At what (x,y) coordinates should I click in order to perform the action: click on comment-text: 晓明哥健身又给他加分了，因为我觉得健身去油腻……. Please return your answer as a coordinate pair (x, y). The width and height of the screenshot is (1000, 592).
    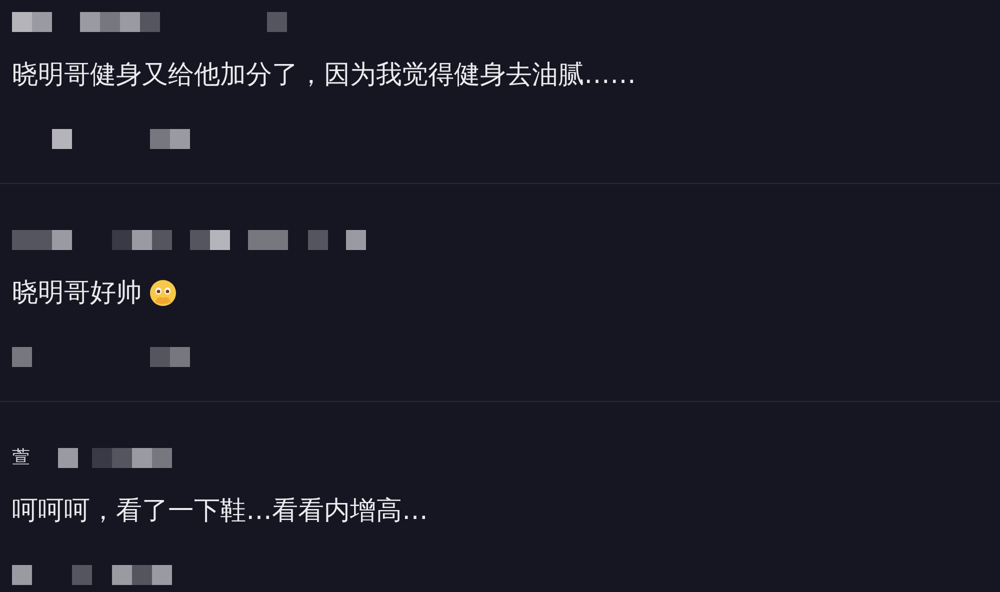
    Looking at the image, I should click on (324, 75).